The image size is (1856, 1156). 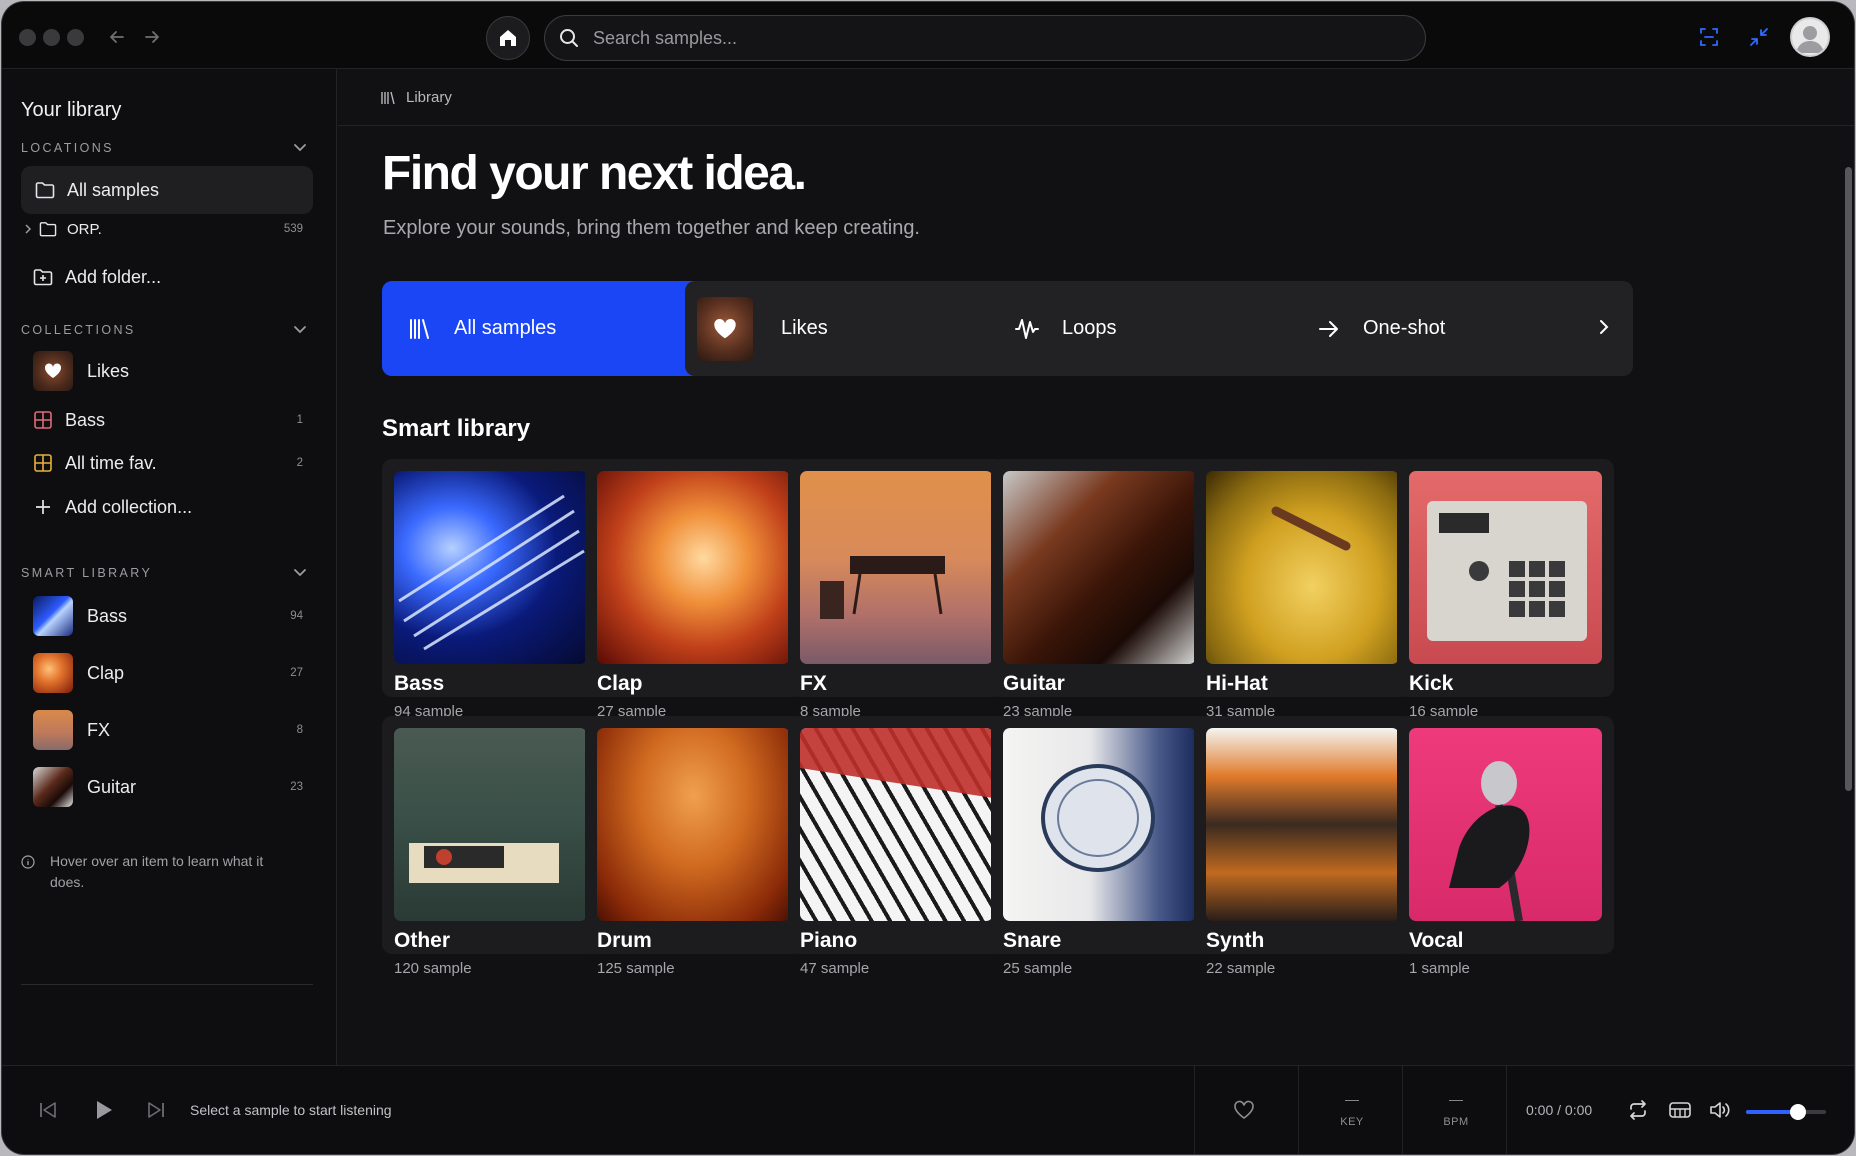 What do you see at coordinates (388, 97) in the screenshot?
I see `library-icon` at bounding box center [388, 97].